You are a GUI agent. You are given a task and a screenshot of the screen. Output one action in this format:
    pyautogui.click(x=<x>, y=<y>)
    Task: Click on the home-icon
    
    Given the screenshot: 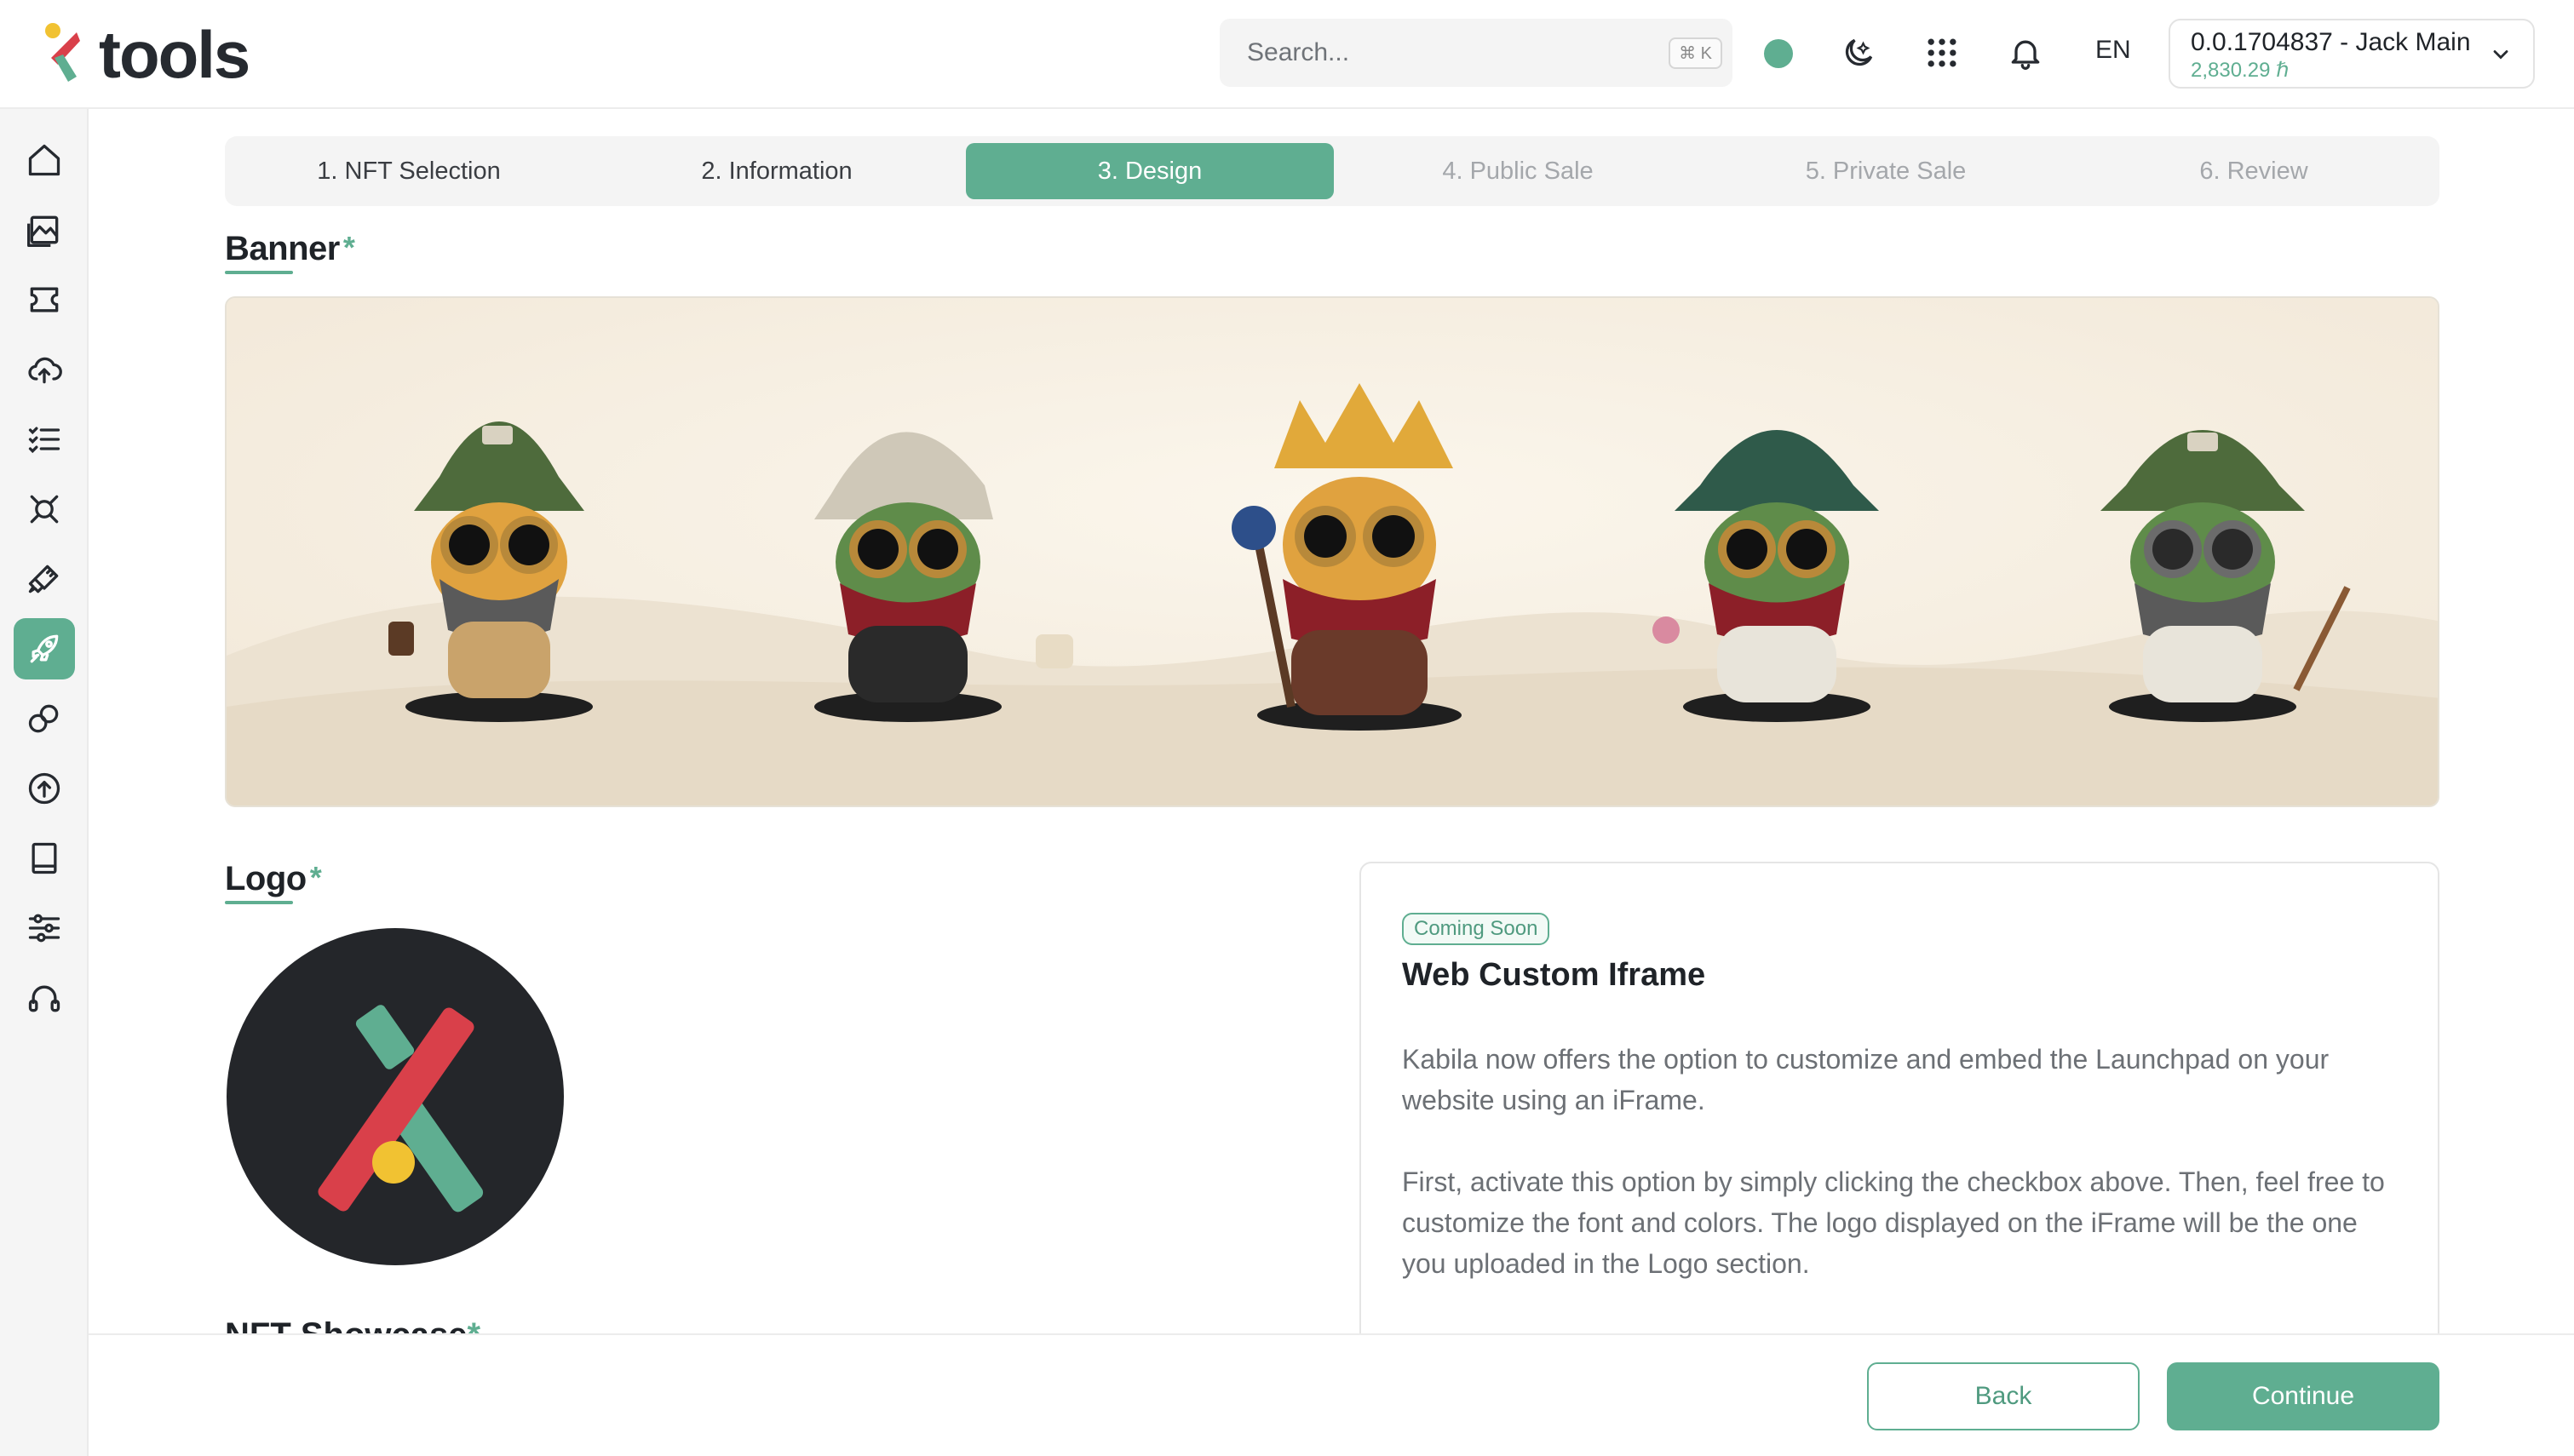 What is the action you would take?
    pyautogui.click(x=44, y=160)
    